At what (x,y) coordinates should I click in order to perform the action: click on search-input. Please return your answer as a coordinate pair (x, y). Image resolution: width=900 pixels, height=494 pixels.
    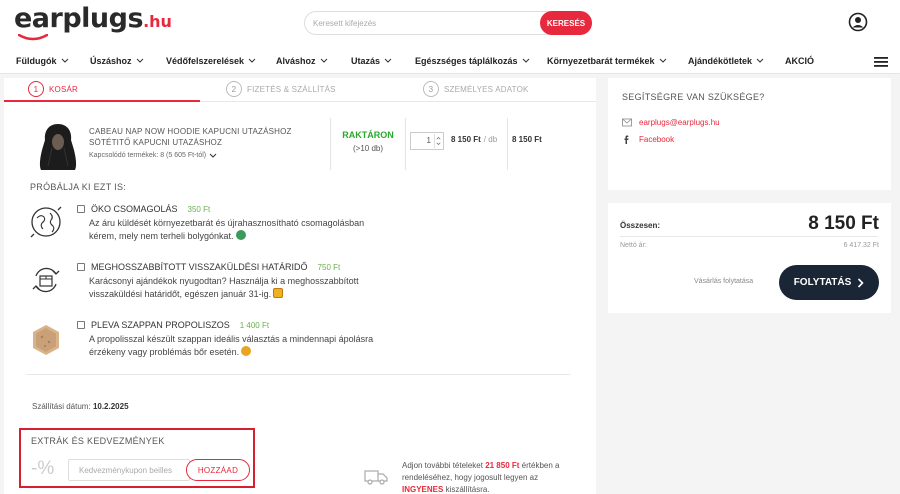
    Looking at the image, I should click on (423, 23).